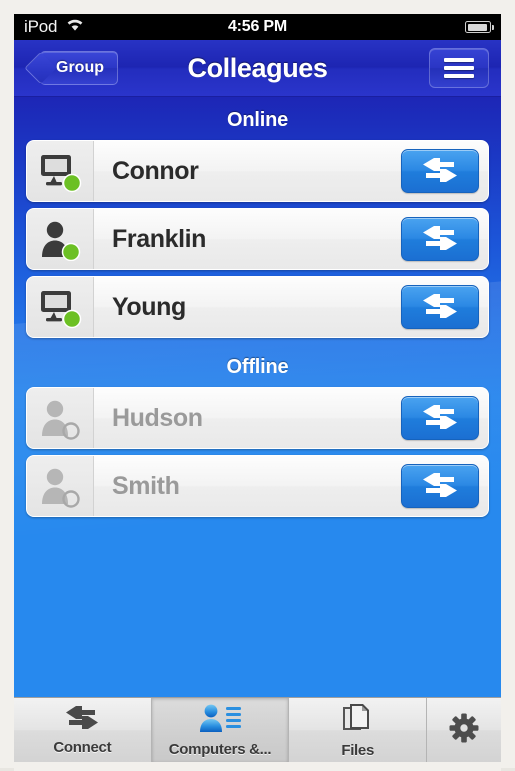  Describe the element at coordinates (358, 750) in the screenshot. I see `tab-label: Files` at that location.